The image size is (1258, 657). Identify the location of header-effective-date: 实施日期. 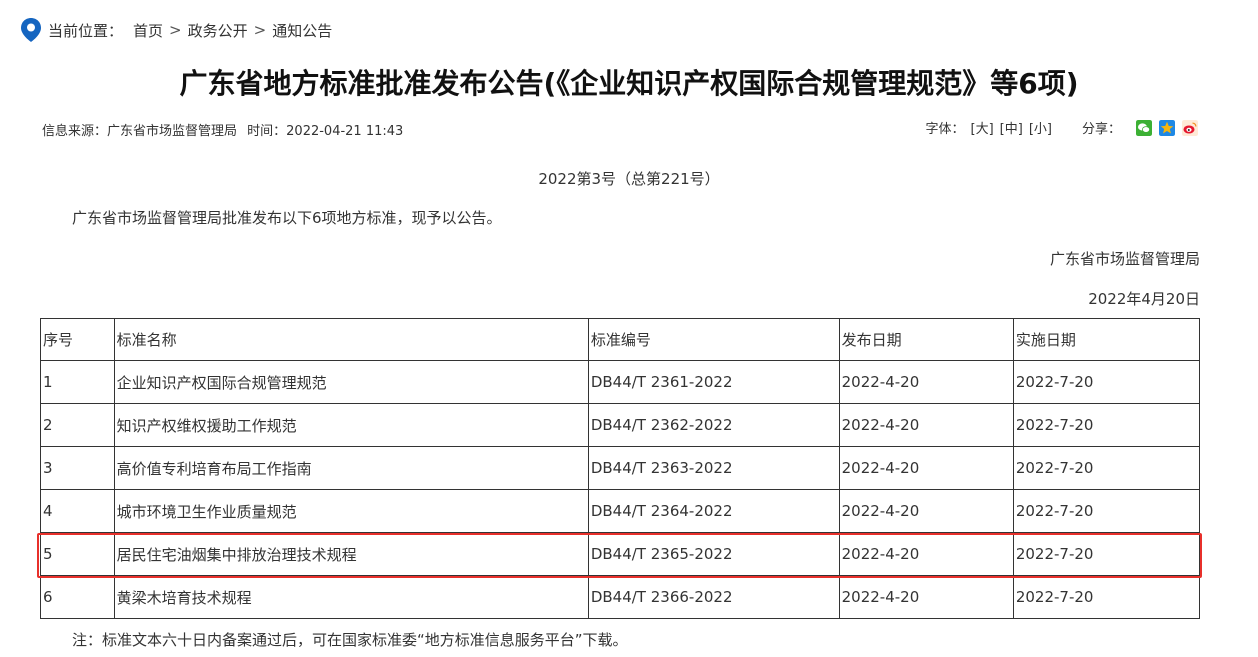
(1106, 339).